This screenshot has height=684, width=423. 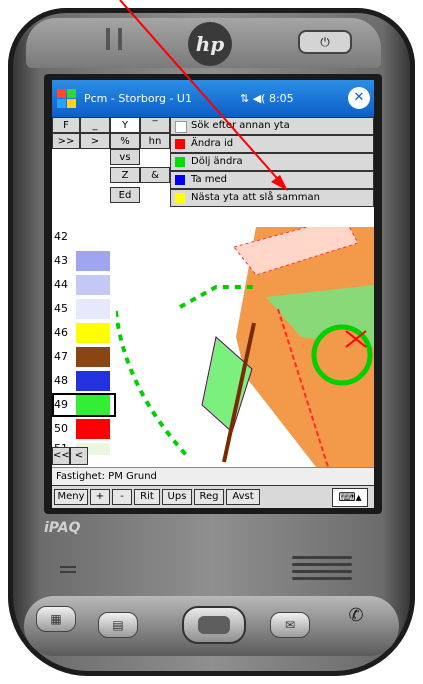 What do you see at coordinates (125, 175) in the screenshot?
I see `tool-button-z: Z` at bounding box center [125, 175].